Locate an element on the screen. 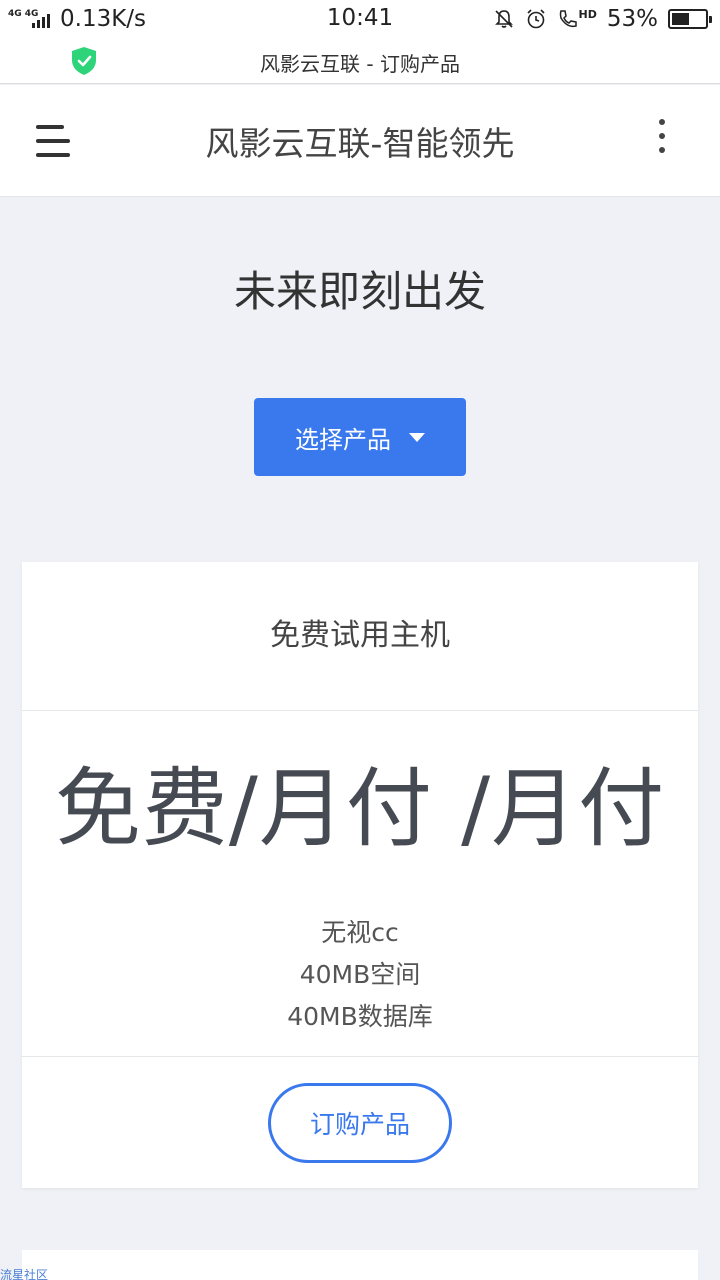 This screenshot has height=1280, width=720. feature-list: 无视cc 40MB空间 40MB数据库 is located at coordinates (360, 975).